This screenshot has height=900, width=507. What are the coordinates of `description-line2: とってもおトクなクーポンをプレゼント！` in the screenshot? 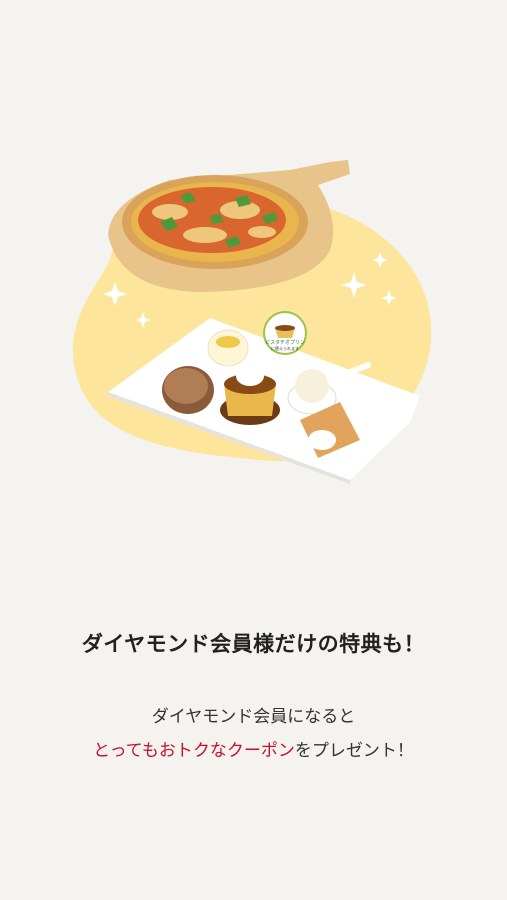 It's located at (253, 751).